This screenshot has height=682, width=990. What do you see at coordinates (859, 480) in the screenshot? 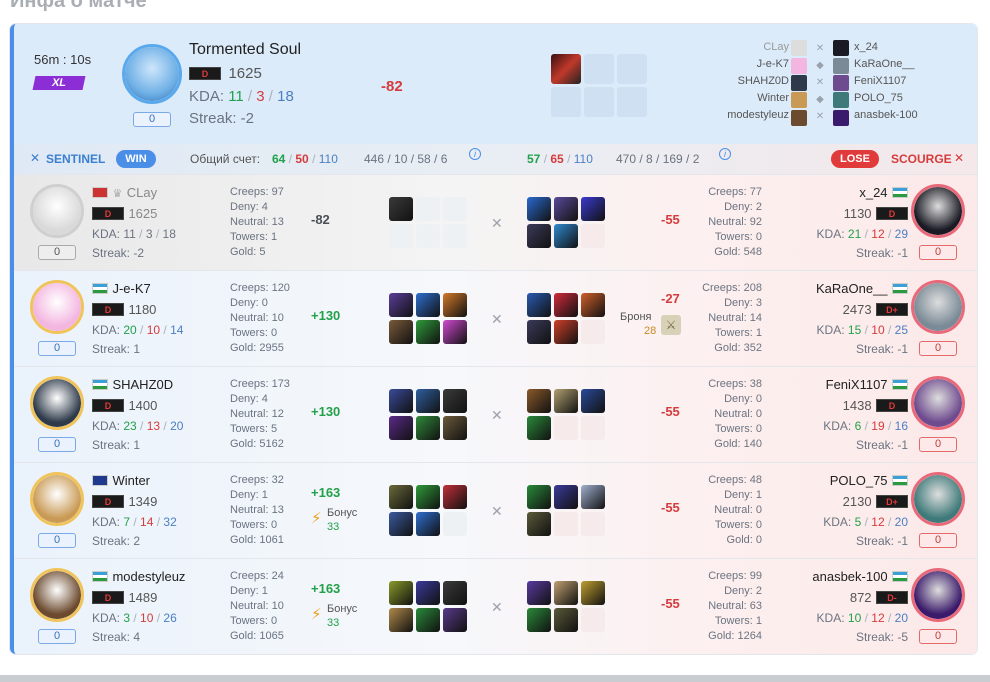
I see `player-name: POLO_75` at bounding box center [859, 480].